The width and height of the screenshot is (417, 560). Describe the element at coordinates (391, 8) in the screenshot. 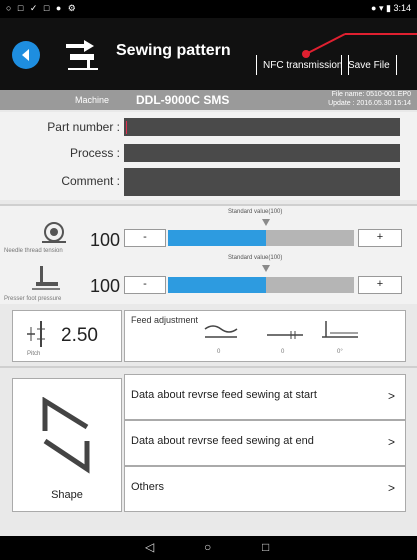

I see `status-time: ● ▾ ▮ 3:14` at that location.